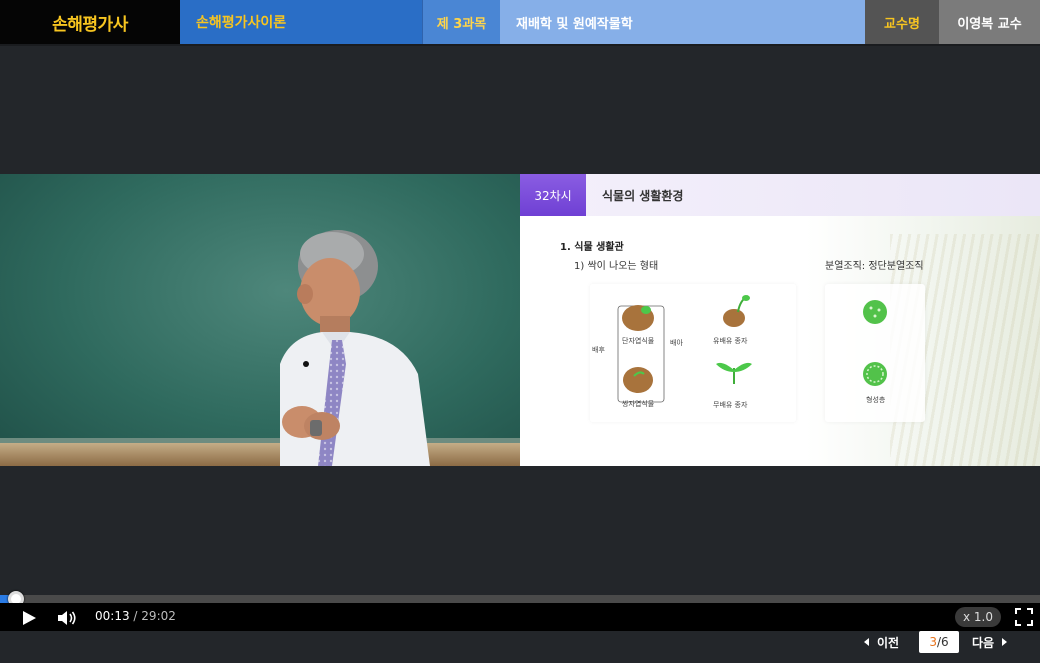 This screenshot has width=1040, height=663. I want to click on label-baehu: 배후, so click(598, 350).